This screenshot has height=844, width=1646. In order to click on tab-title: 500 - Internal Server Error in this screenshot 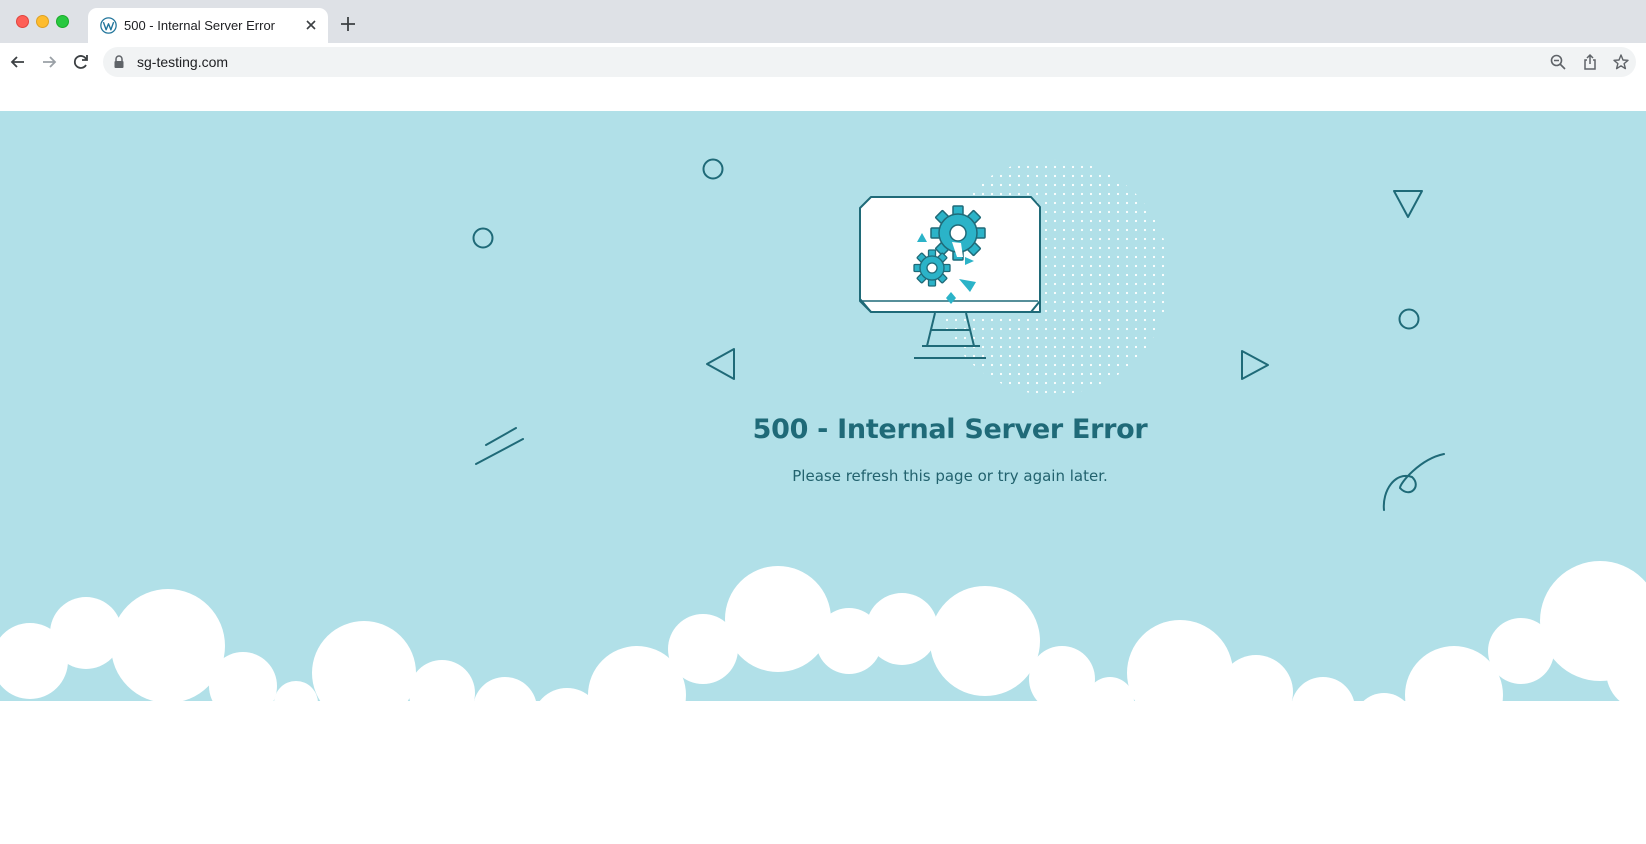, I will do `click(200, 25)`.